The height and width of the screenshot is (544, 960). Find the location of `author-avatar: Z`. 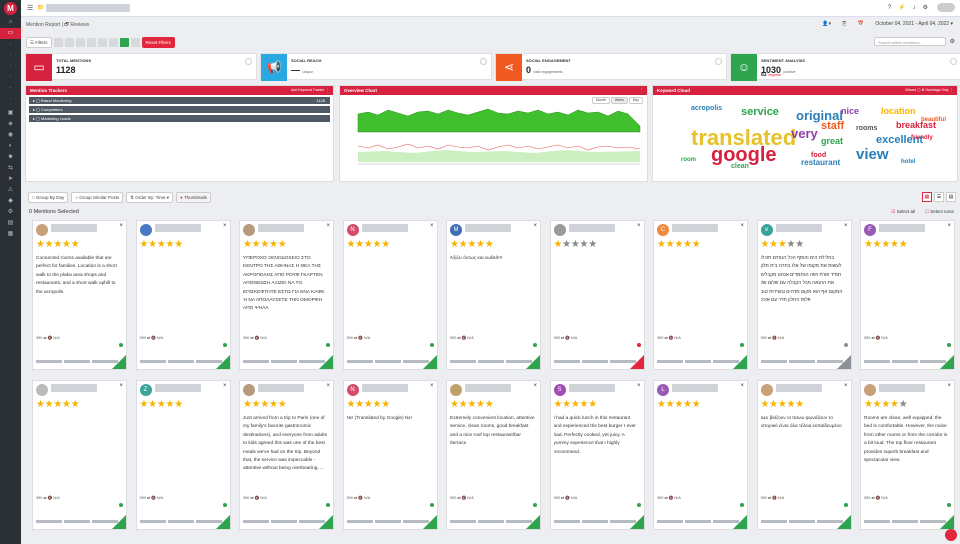

author-avatar: Z is located at coordinates (145, 390).